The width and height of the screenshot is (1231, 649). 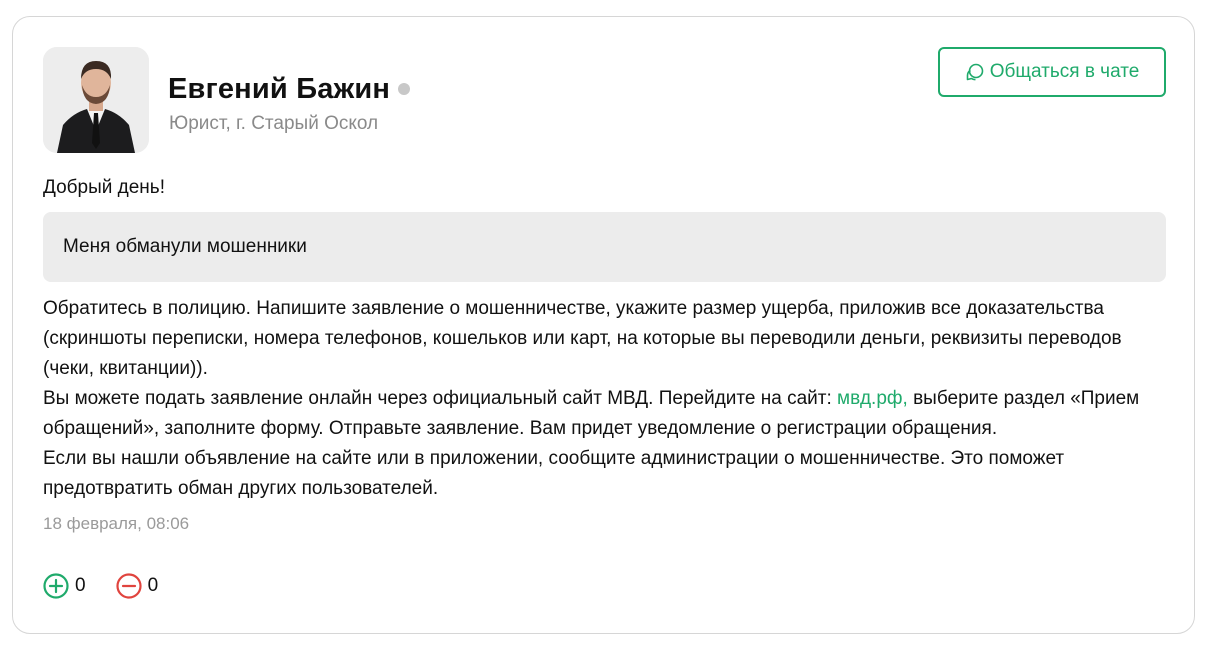 I want to click on author-name: Евгений Бажин, so click(x=279, y=89).